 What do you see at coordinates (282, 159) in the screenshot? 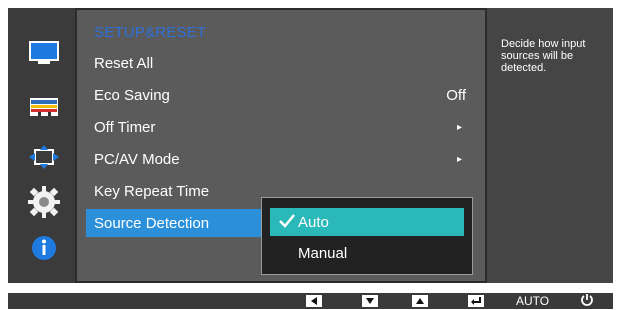
I see `menu-item-pc-av-mode: PC/AV Mode ▸` at bounding box center [282, 159].